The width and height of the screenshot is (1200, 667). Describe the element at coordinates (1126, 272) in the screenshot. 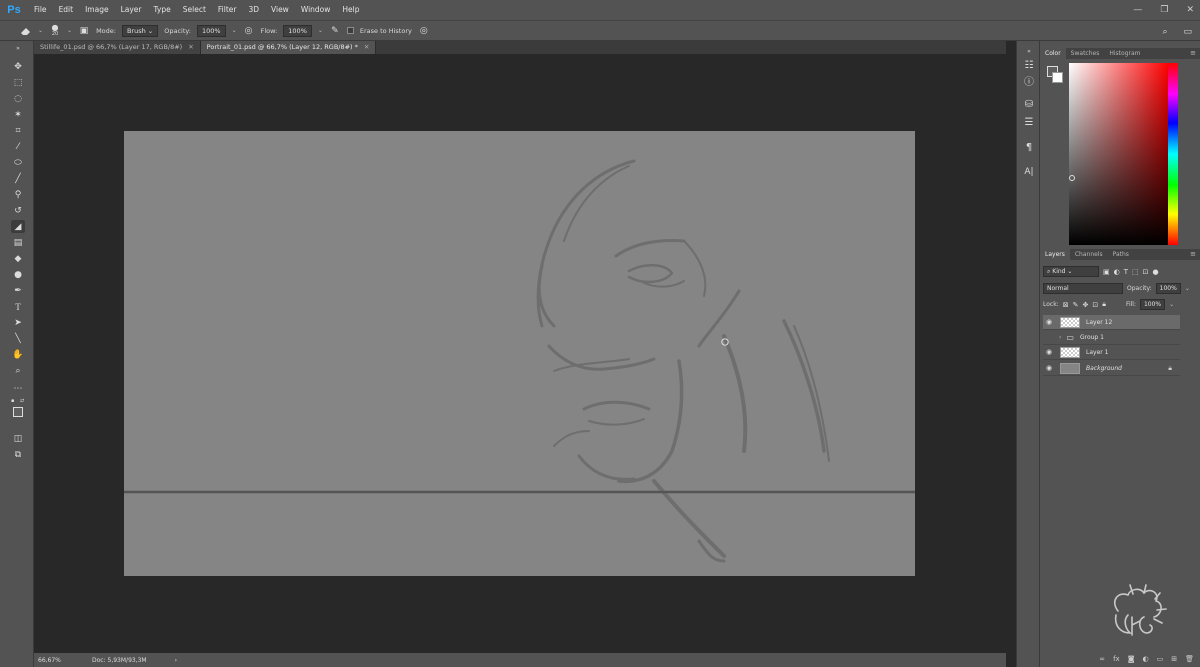

I see `filter-type-icon: T` at that location.